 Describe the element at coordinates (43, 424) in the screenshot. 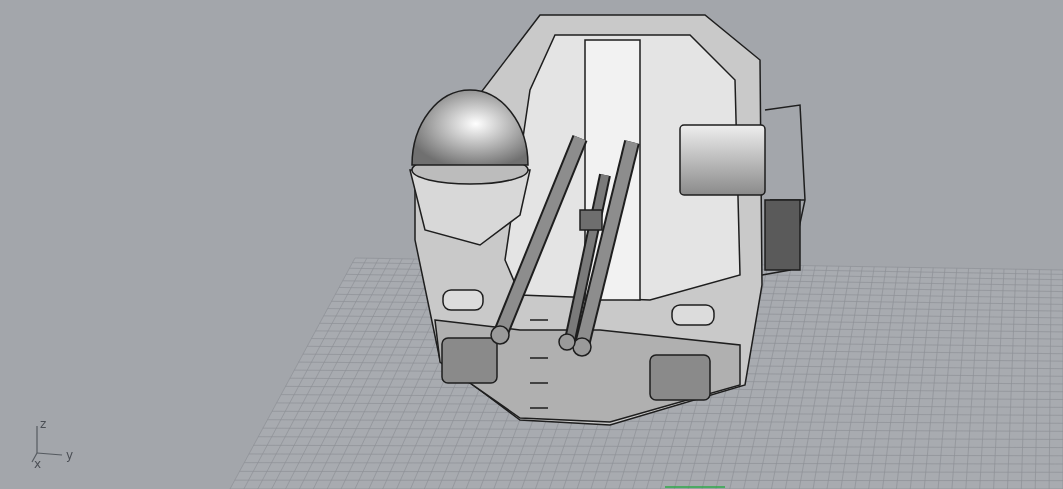

I see `axis-label: z` at that location.